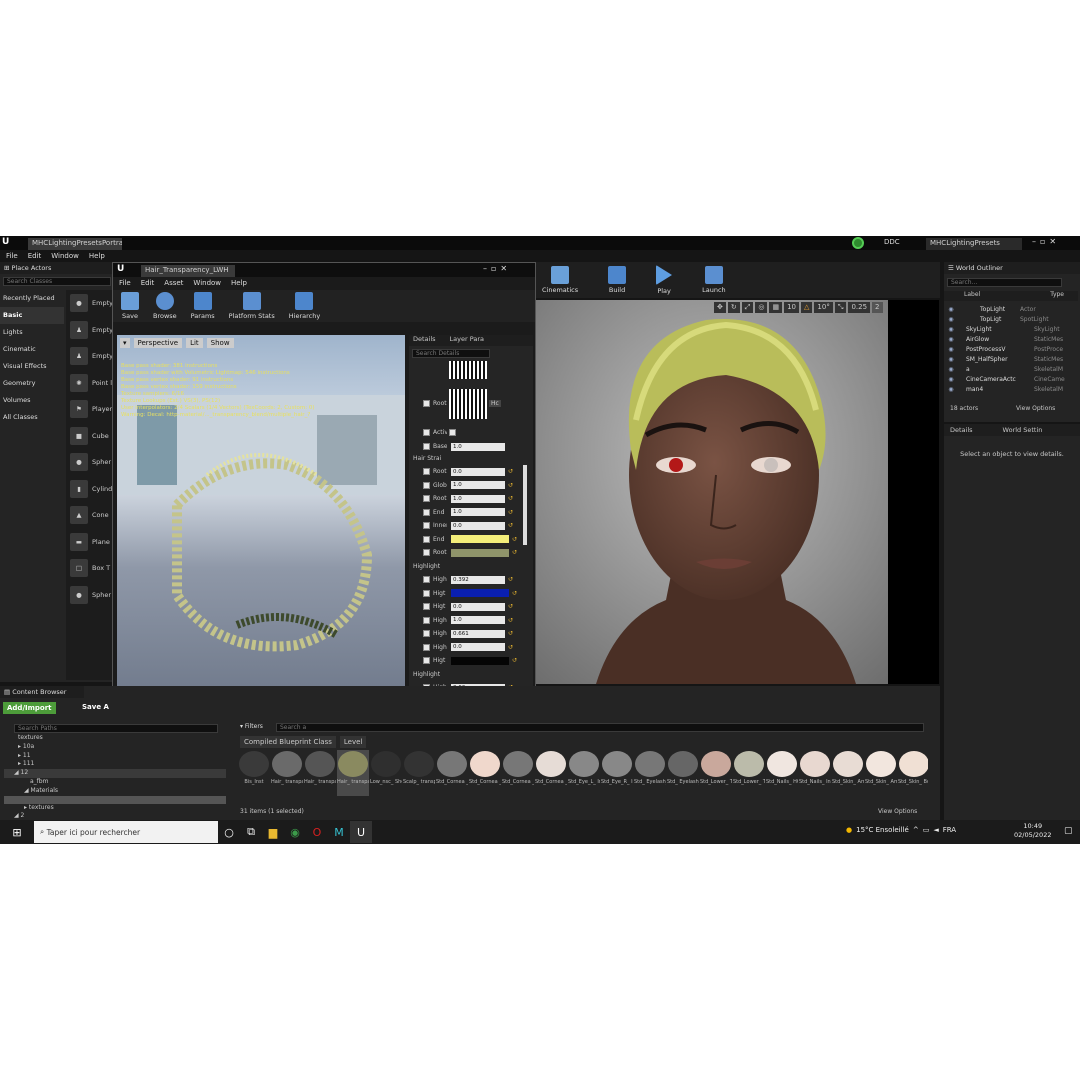  What do you see at coordinates (1006, 379) in the screenshot?
I see `outliner-row: ◉ CineCameraActc CineCame` at bounding box center [1006, 379].